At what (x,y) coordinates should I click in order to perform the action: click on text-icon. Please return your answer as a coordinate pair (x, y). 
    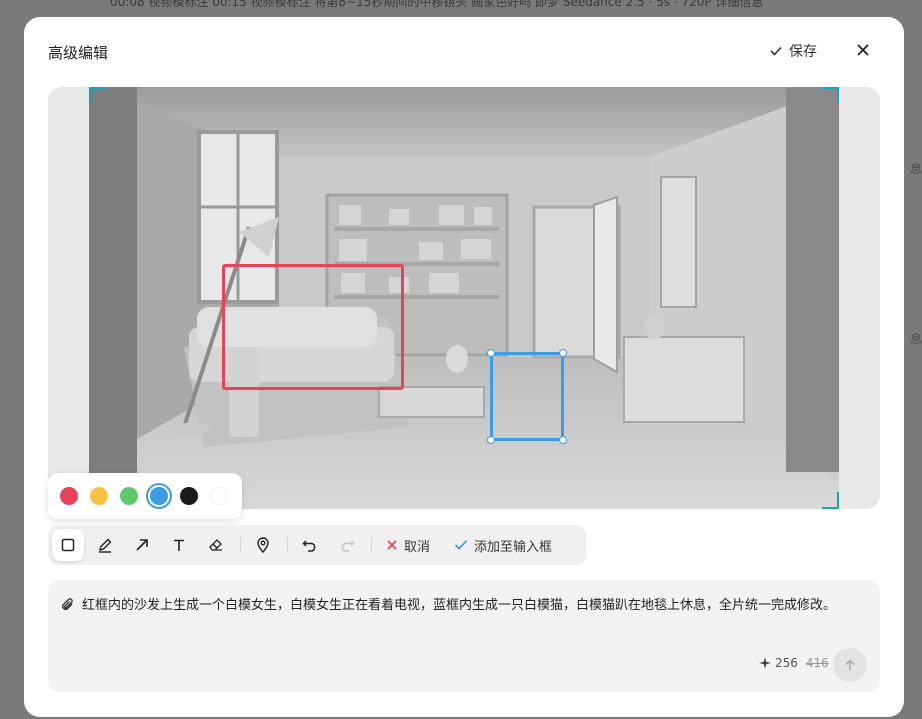
    Looking at the image, I should click on (179, 545).